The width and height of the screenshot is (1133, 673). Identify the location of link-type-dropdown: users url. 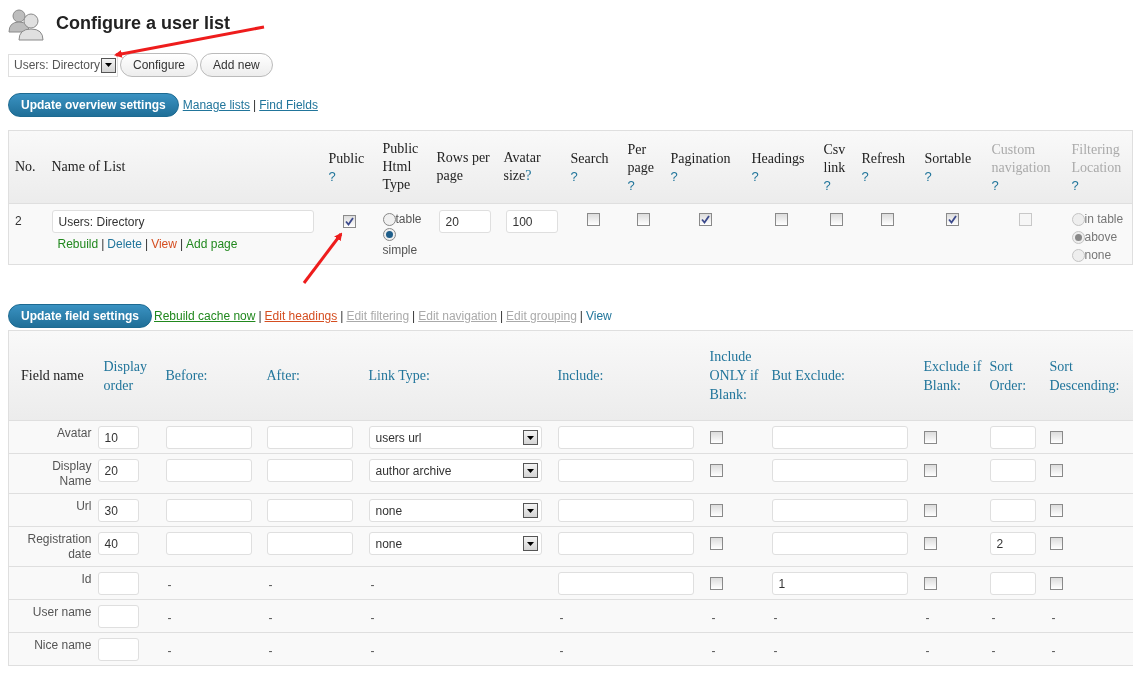
(455, 437).